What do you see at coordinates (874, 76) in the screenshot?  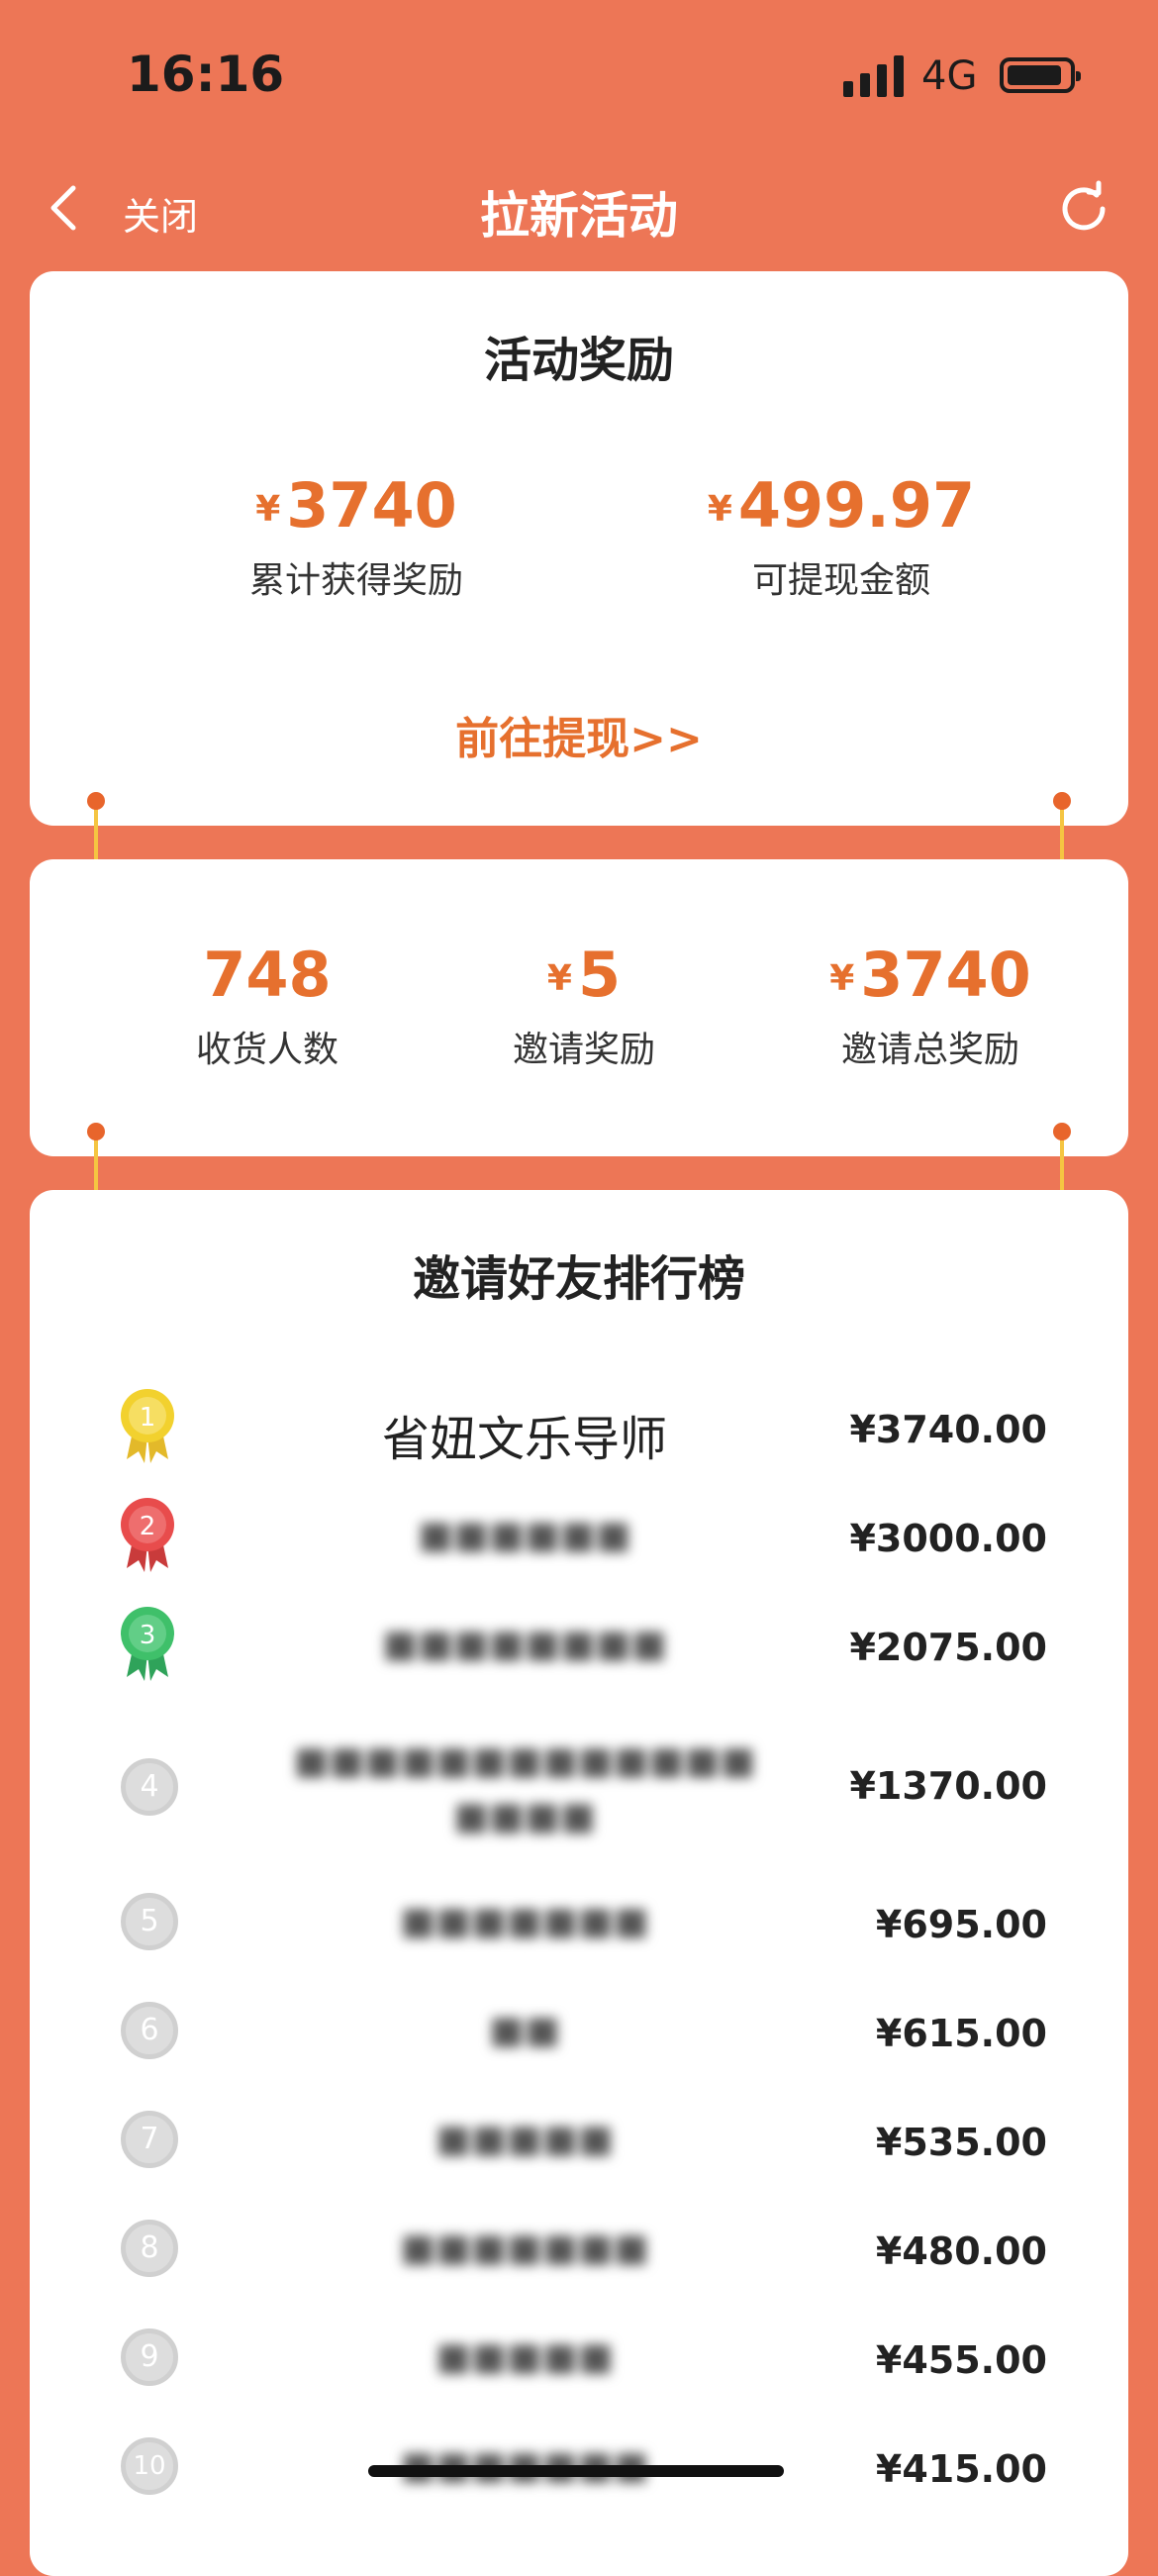 I see `signal-icon` at bounding box center [874, 76].